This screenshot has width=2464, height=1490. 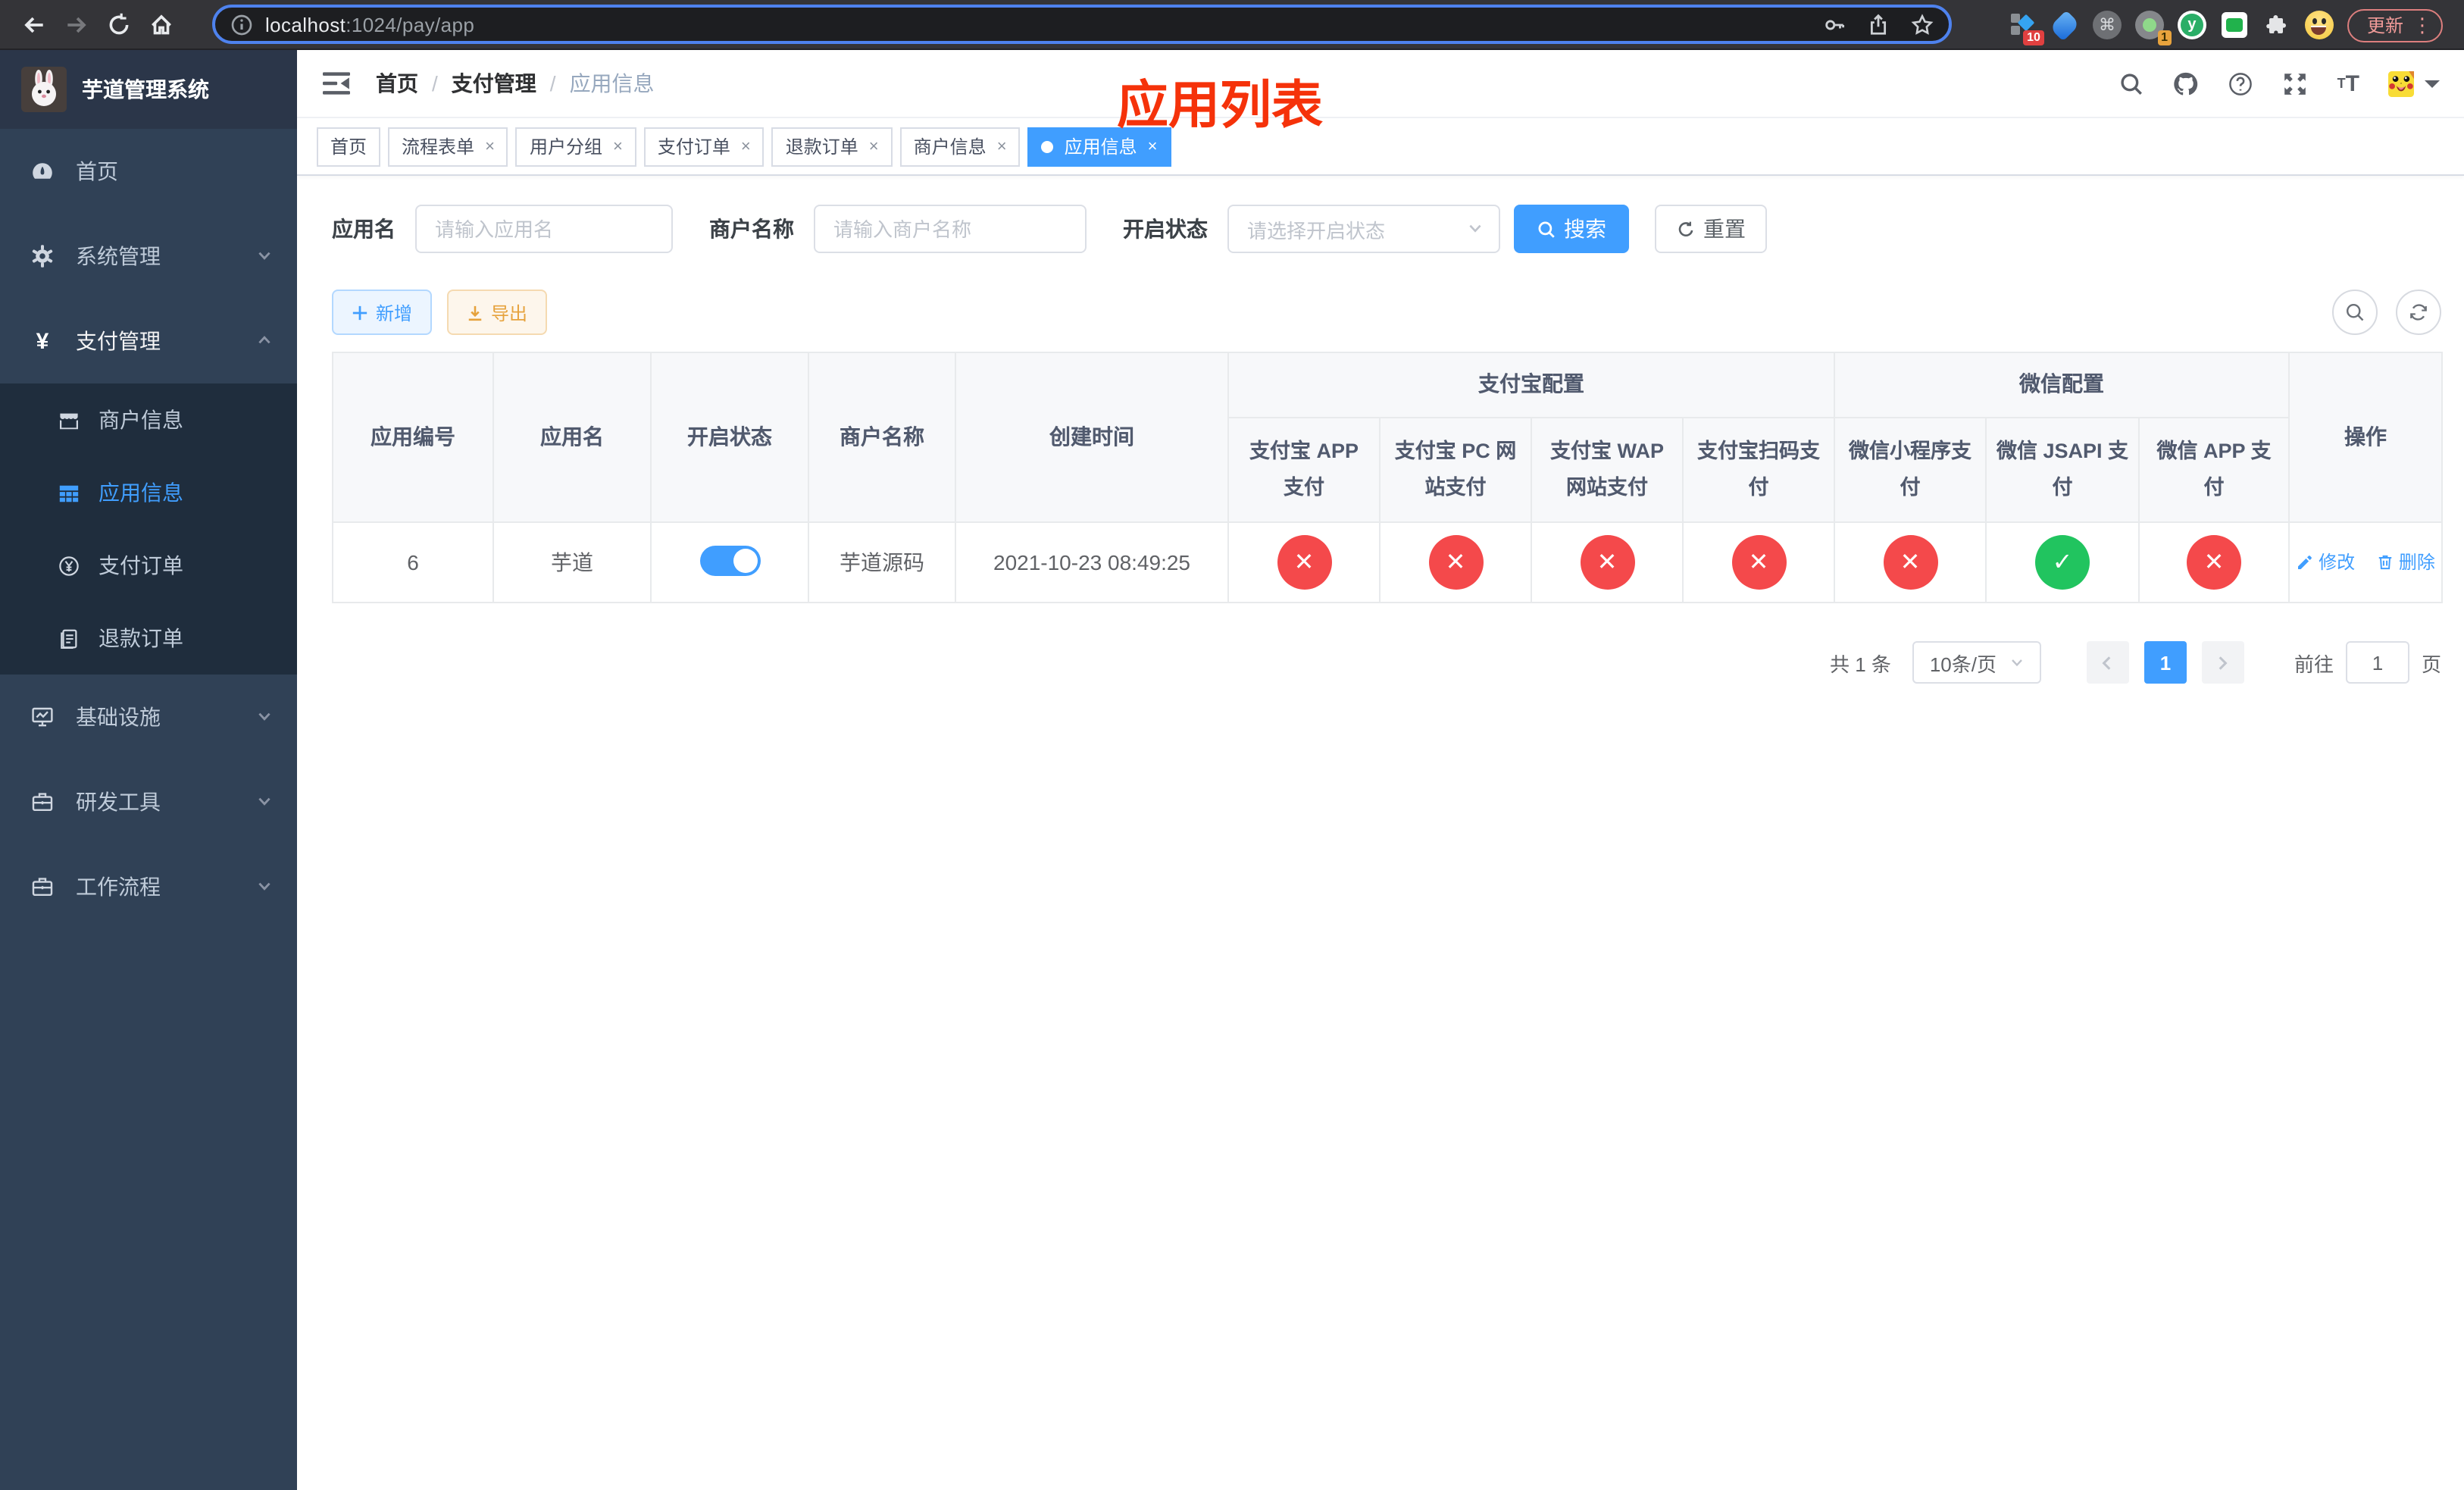 I want to click on goto-suffix: 页, so click(x=2431, y=664).